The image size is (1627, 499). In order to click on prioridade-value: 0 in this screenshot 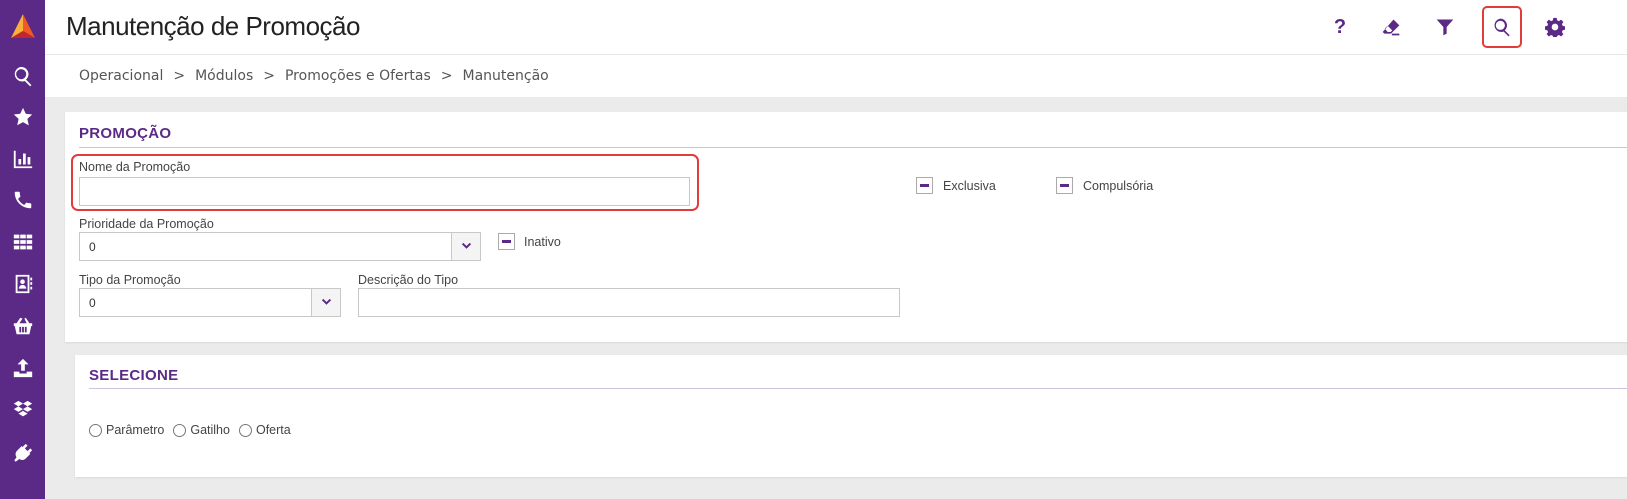, I will do `click(92, 247)`.